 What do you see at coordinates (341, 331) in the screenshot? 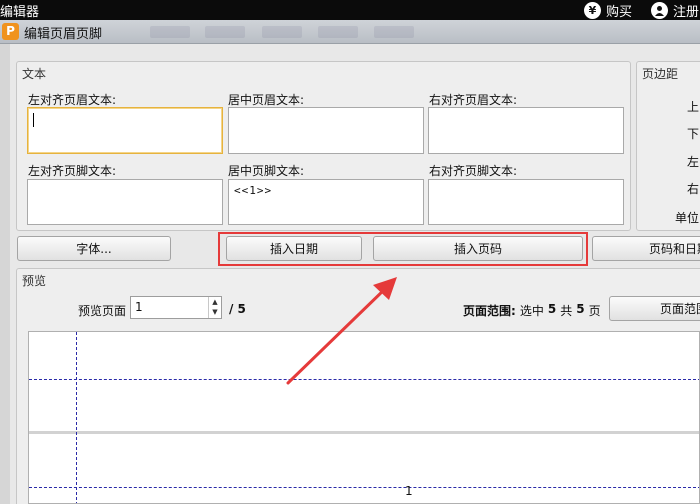
I see `annotation-arrow` at bounding box center [341, 331].